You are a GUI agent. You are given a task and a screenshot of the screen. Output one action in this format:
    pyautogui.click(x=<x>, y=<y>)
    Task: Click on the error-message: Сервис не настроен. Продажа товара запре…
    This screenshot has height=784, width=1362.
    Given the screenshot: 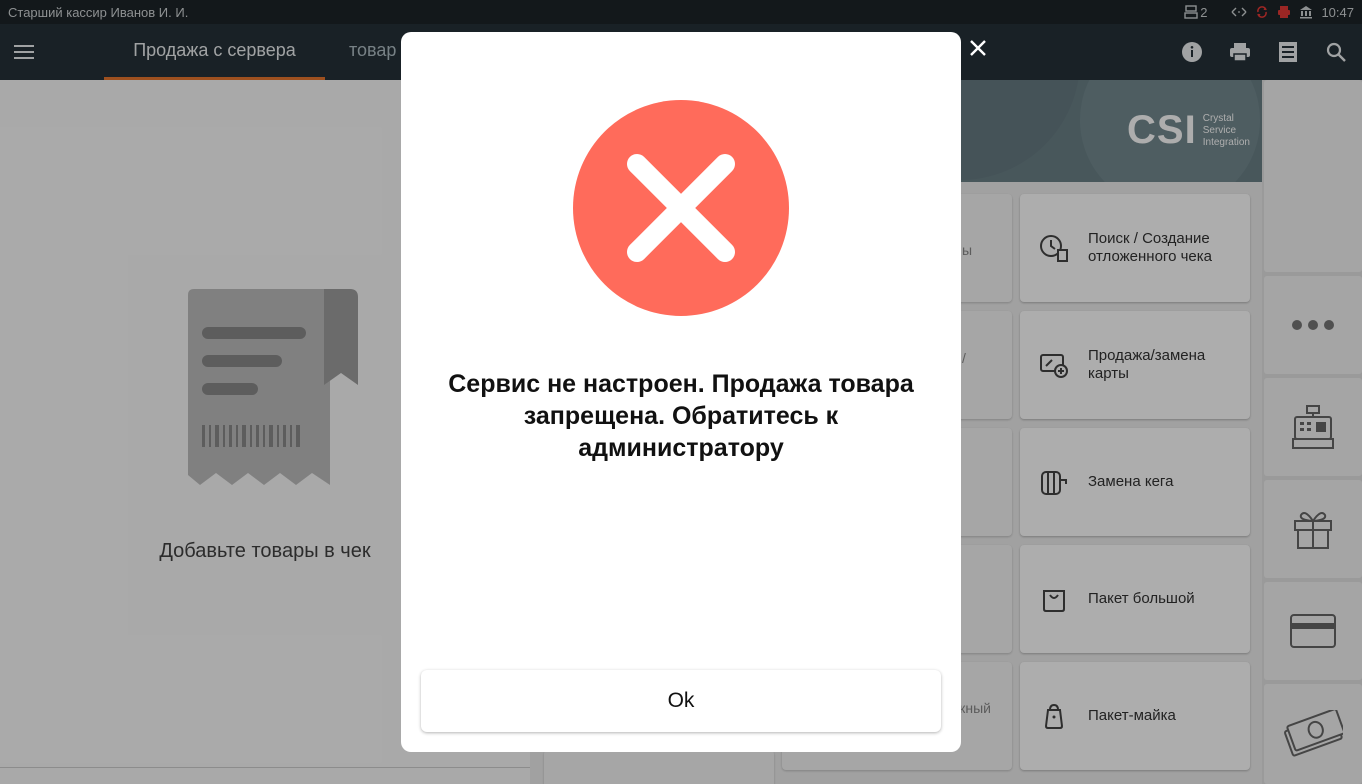 What is the action you would take?
    pyautogui.click(x=681, y=416)
    